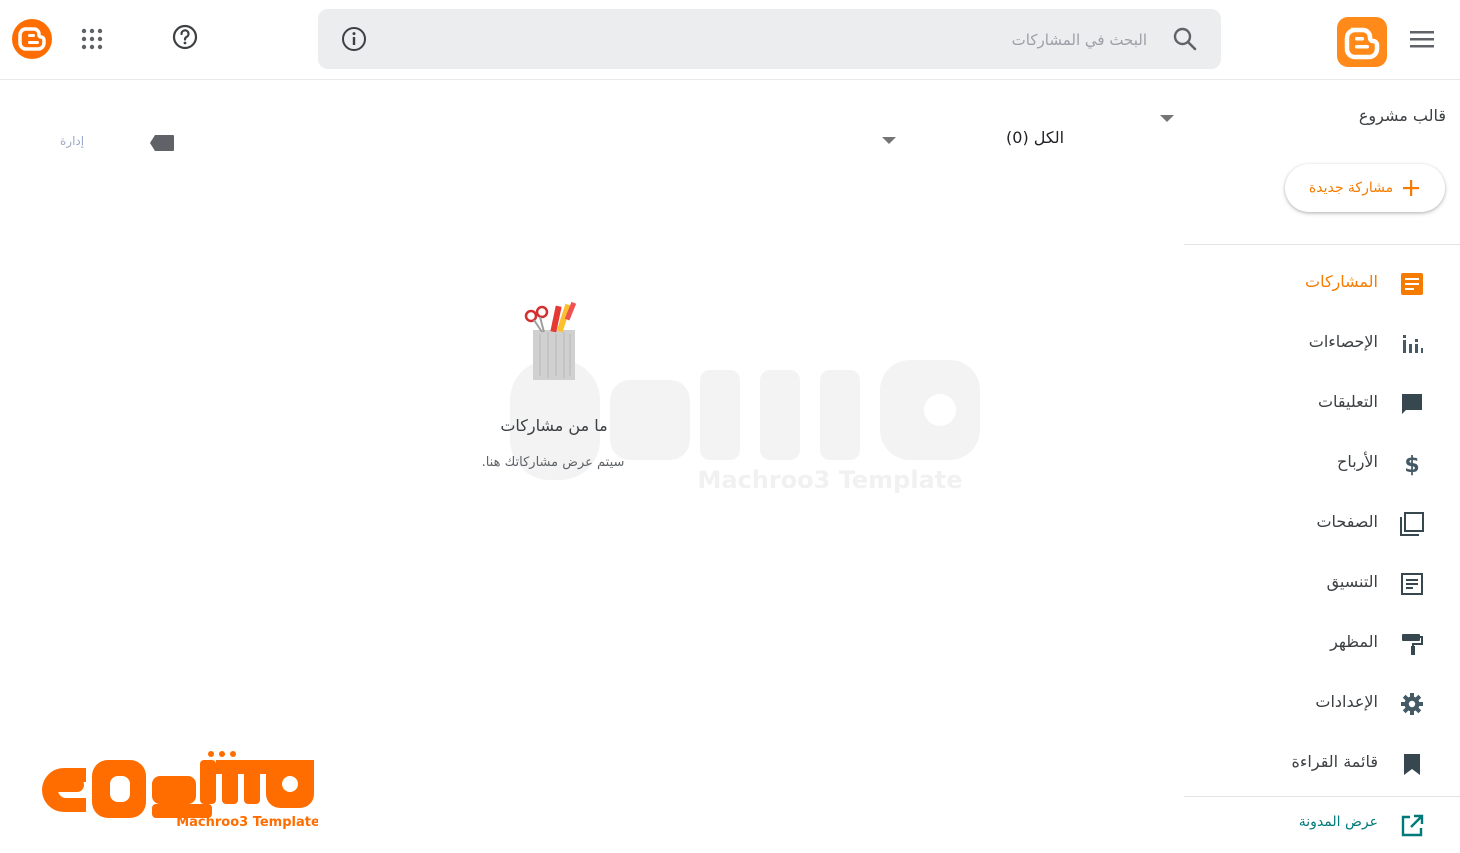 The width and height of the screenshot is (1460, 853). I want to click on sidebar-item-pages: الصفحات, so click(1322, 524).